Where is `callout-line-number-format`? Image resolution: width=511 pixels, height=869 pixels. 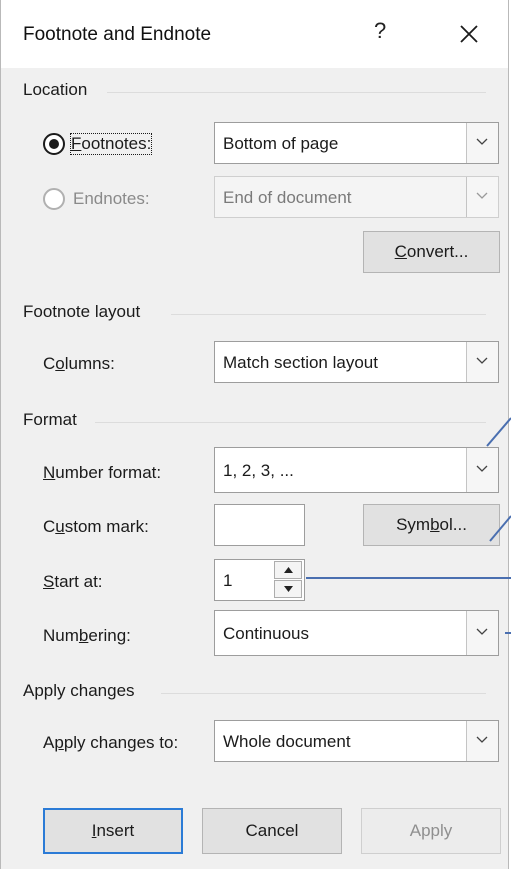
callout-line-number-format is located at coordinates (498, 432).